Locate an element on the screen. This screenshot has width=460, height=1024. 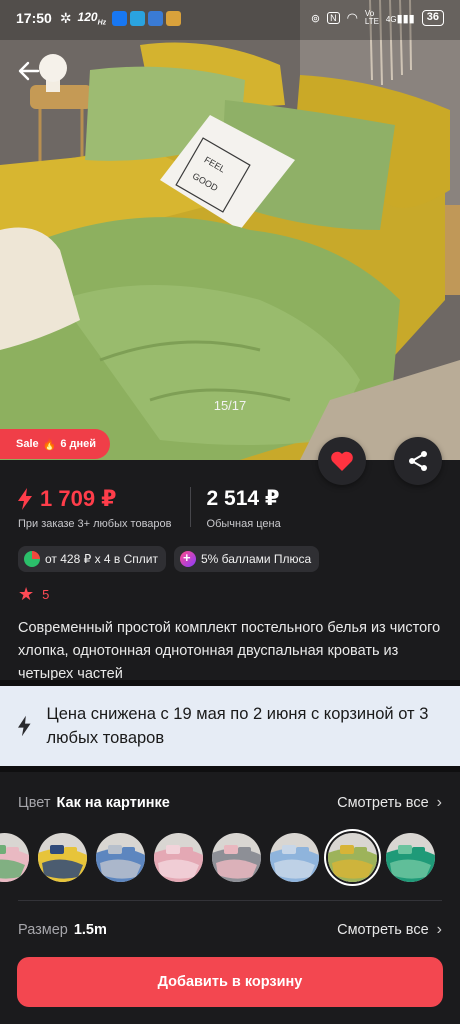
color-row: Цвет Как на картинке Смотреть все › is located at coordinates (230, 803).